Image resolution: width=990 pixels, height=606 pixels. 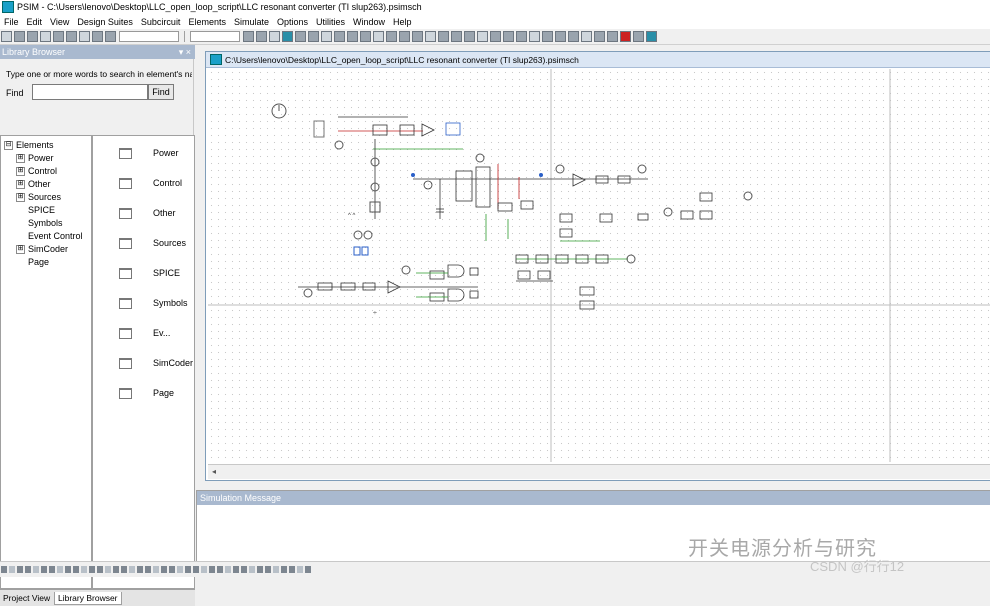 I want to click on param-sweep-icon, so click(x=547, y=36).